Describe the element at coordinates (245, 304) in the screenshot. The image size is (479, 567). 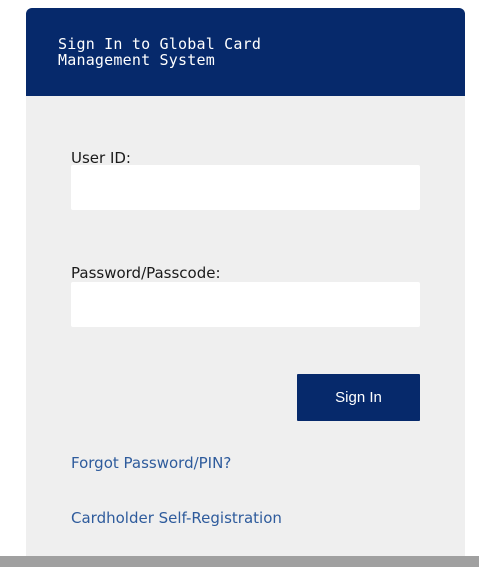
I see `password-input` at that location.